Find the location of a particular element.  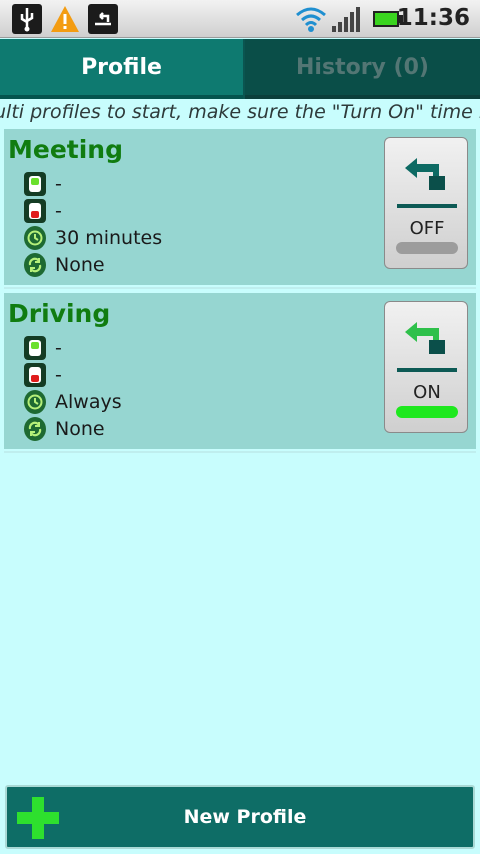

wifi-icon is located at coordinates (310, 19).